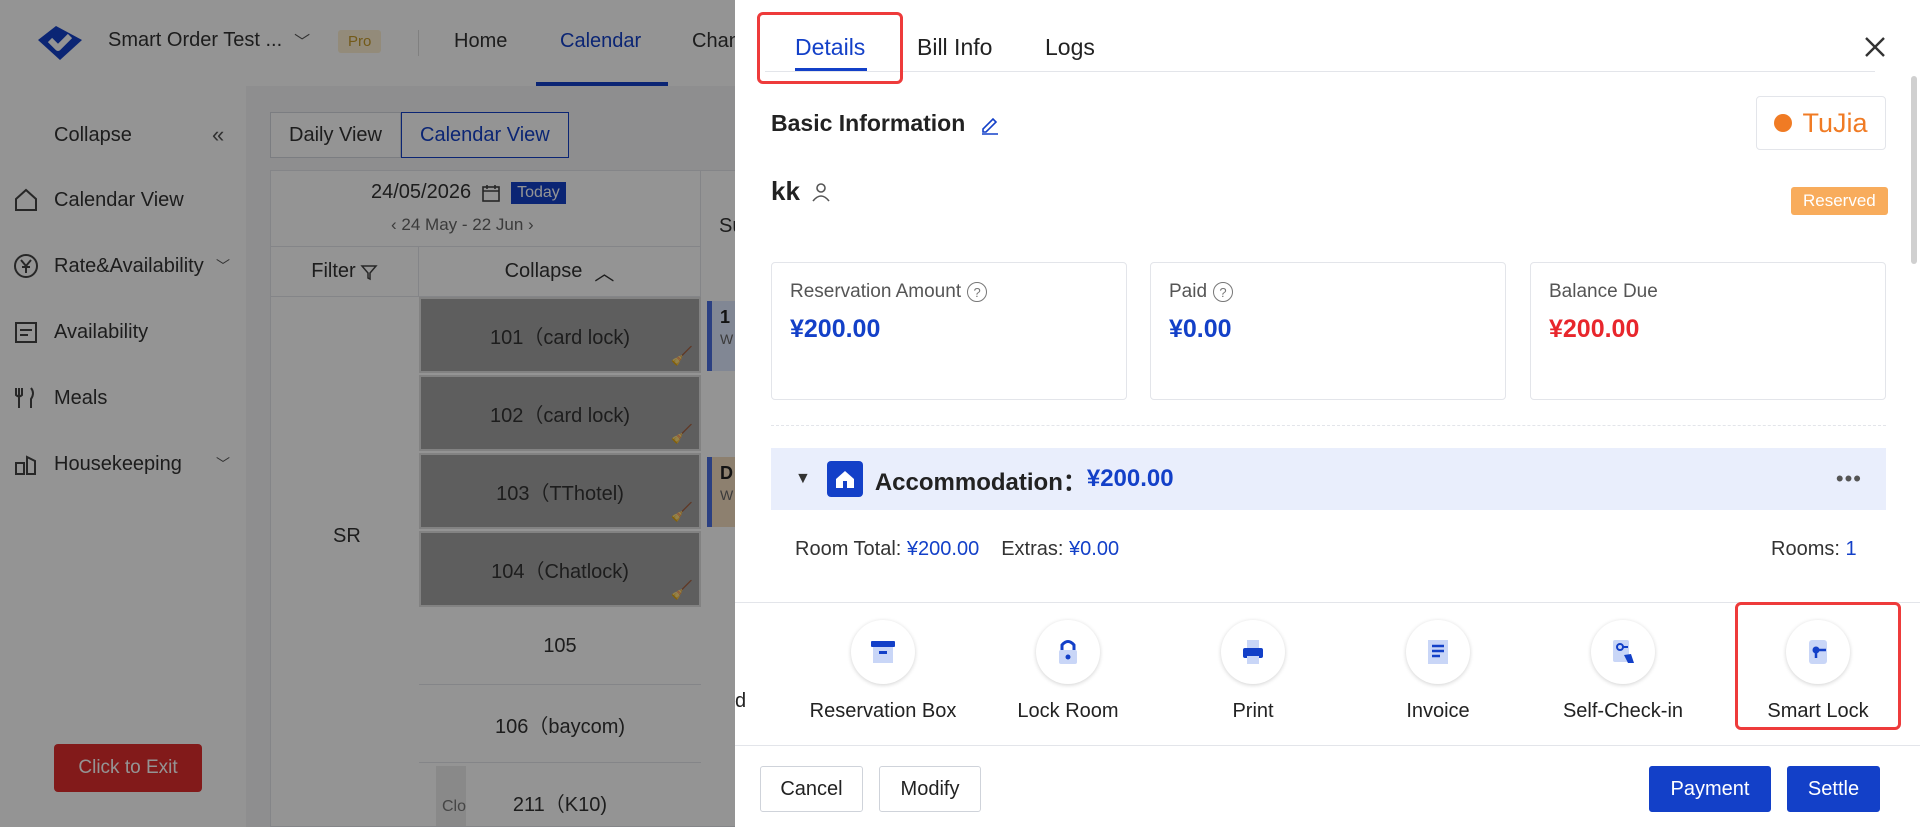  I want to click on amount-label-text: Reservation Amount, so click(876, 291).